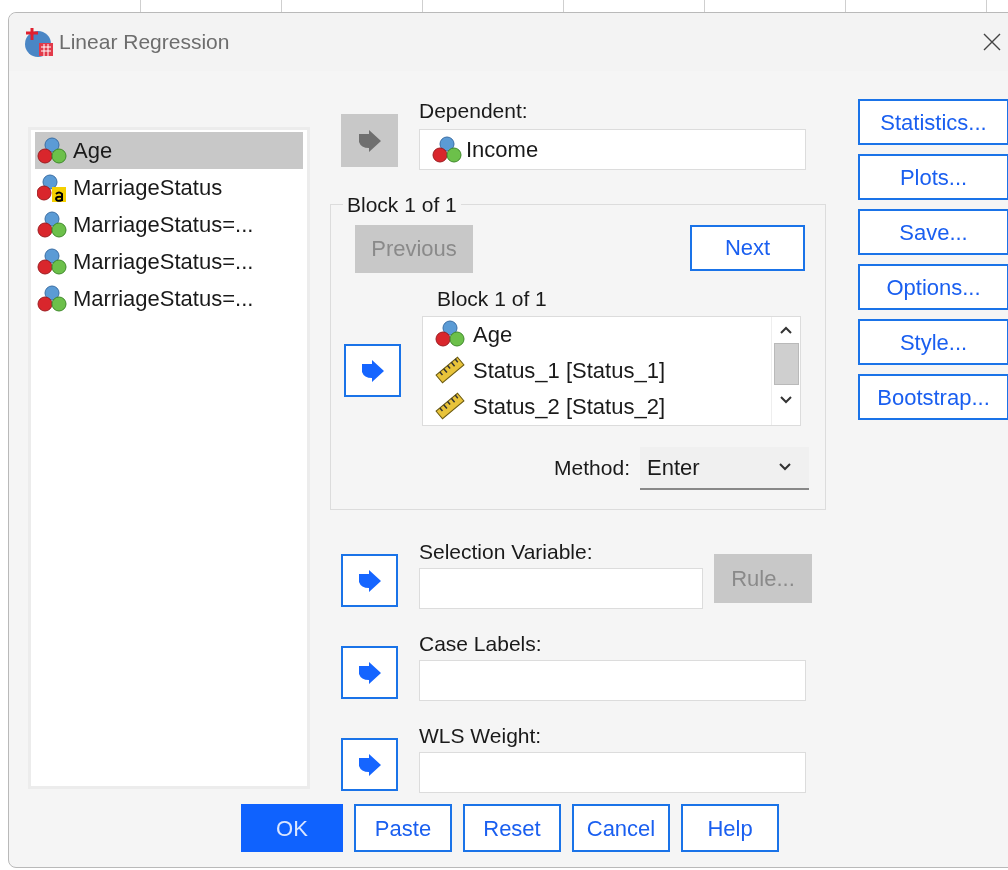  I want to click on group-title: Block 1 of 1, so click(402, 205).